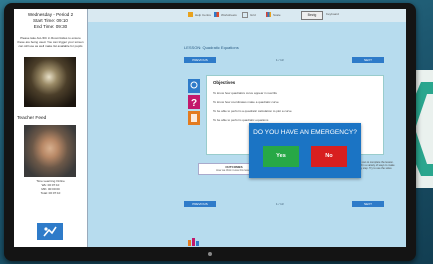 Image resolution: width=433 pixels, height=264 pixels. Describe the element at coordinates (50, 193) in the screenshot. I see `stat-total: Total: 00:07:10` at that location.